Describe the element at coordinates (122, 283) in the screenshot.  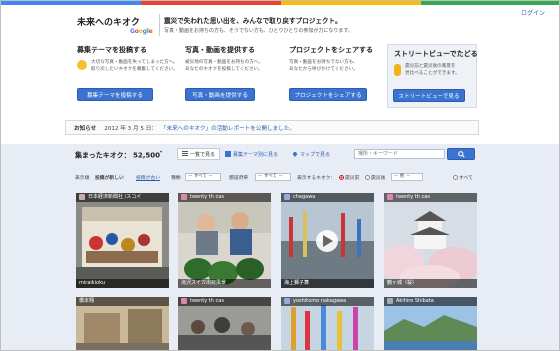
I see `photo-title: miraikioku` at that location.